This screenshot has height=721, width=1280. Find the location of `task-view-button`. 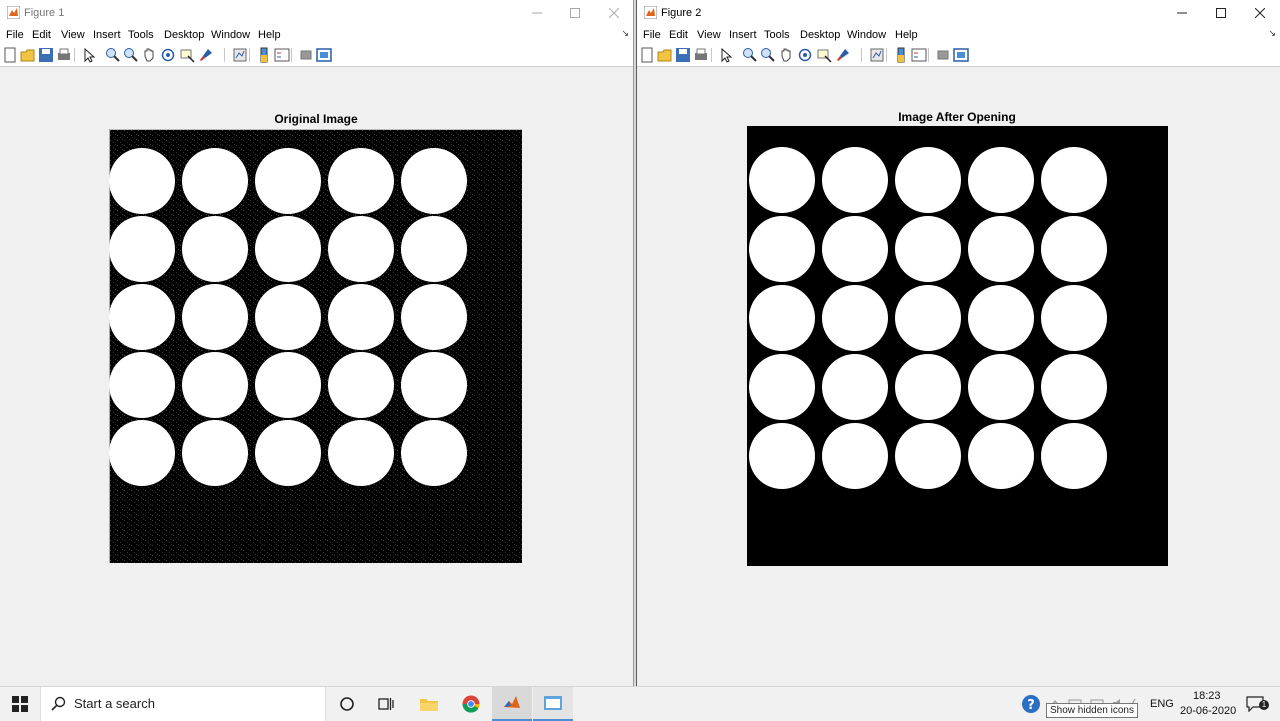

task-view-button is located at coordinates (386, 704).